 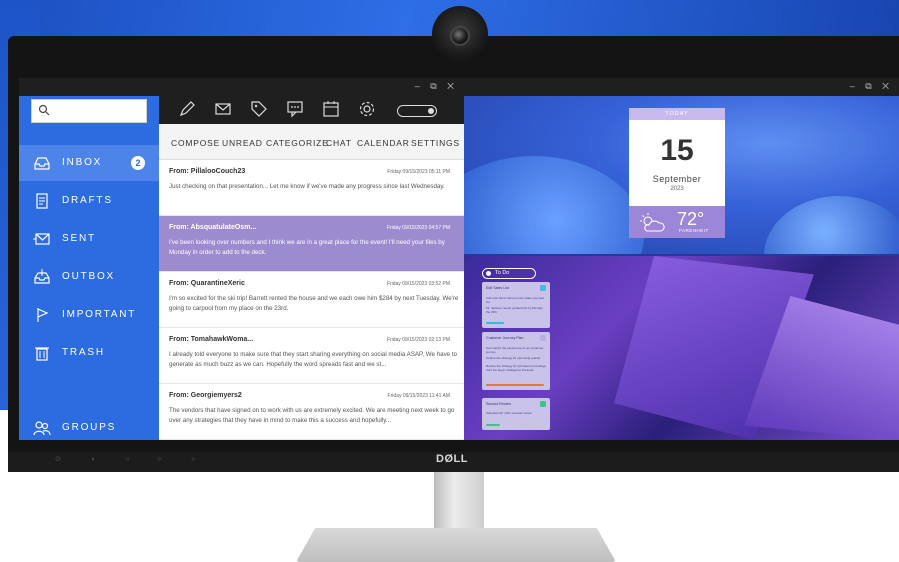 What do you see at coordinates (418, 172) in the screenshot?
I see `message-date: Friday 09/15/2023 05:11 PM` at bounding box center [418, 172].